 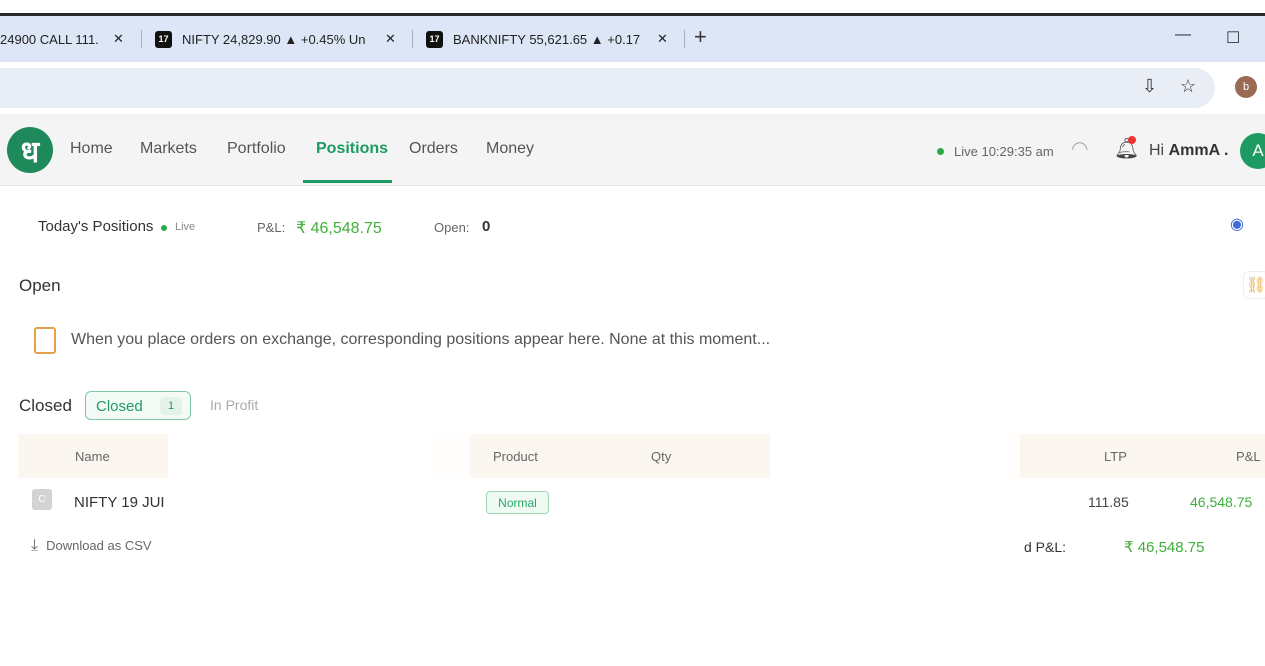 I want to click on live-dot, so click(x=164, y=228).